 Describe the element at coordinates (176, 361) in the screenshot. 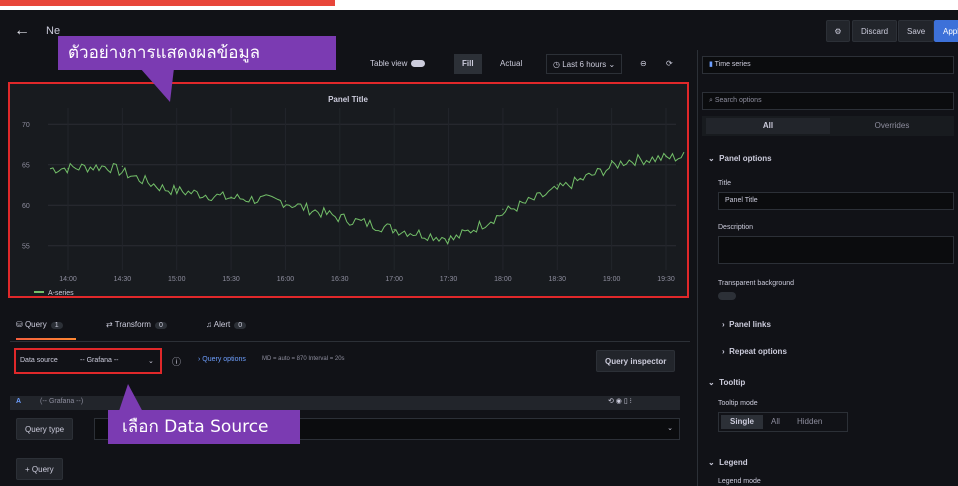

I see `help-icon: ⓘ` at that location.